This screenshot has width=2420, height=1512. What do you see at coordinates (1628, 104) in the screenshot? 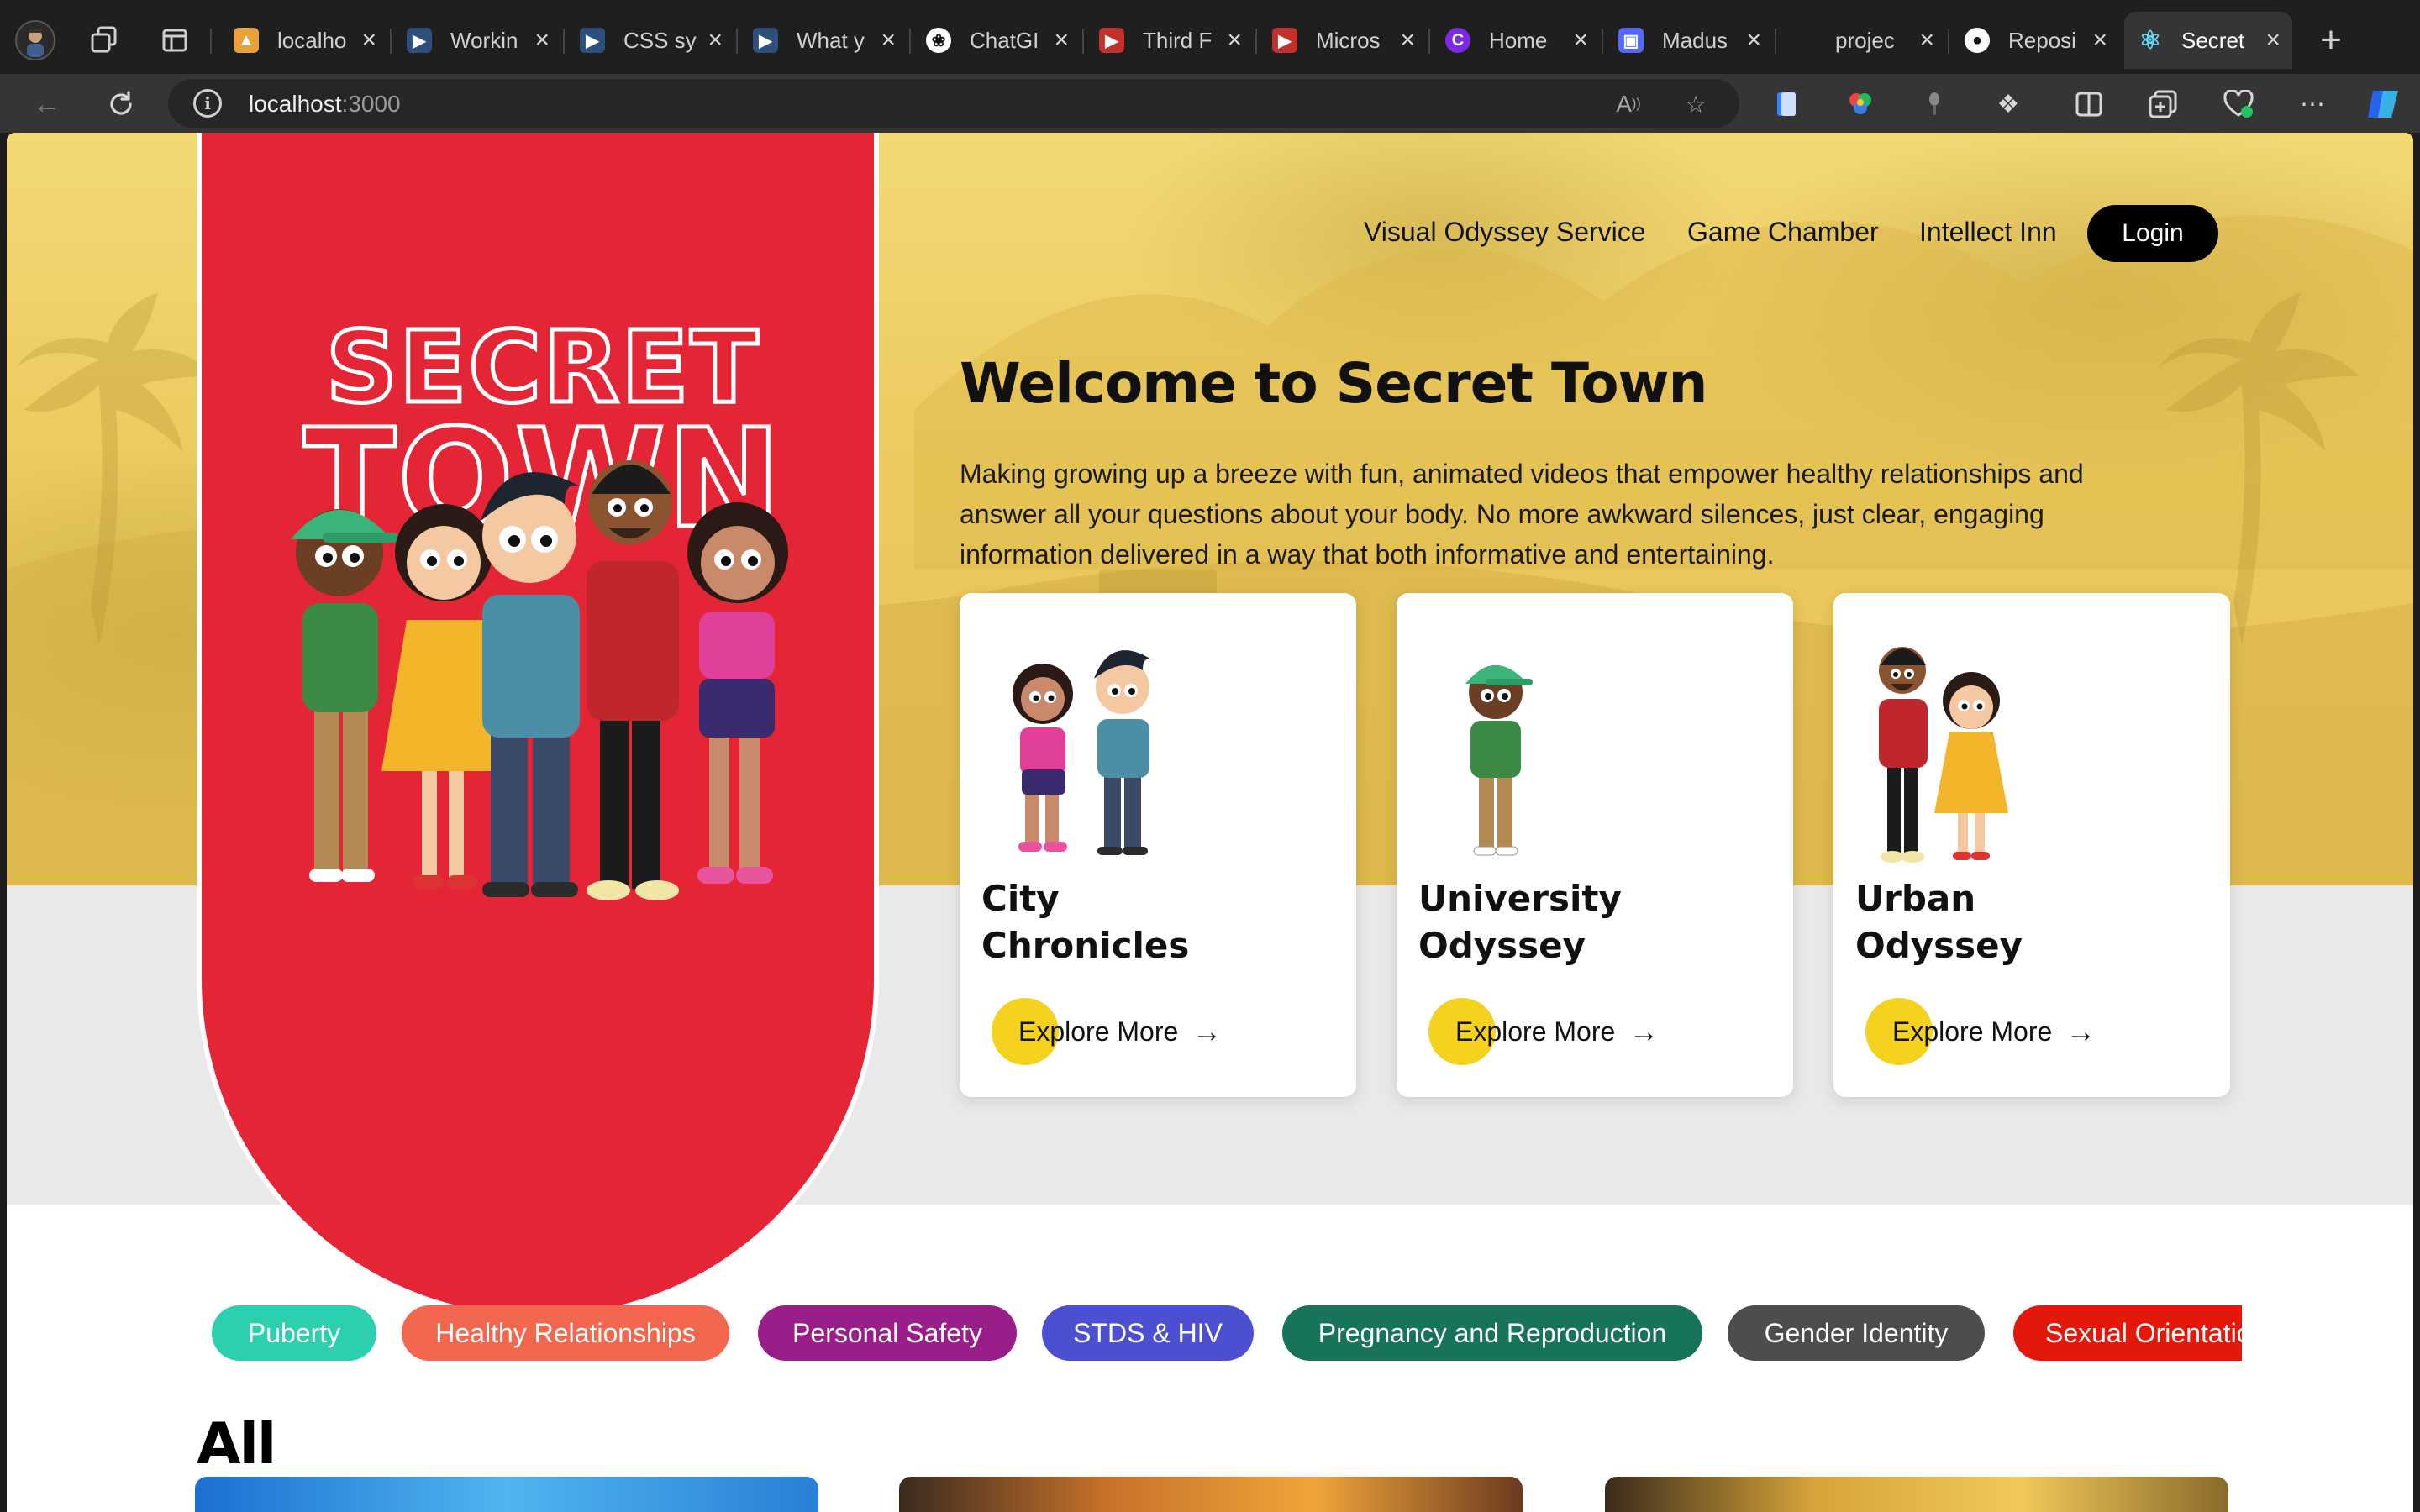
I see `read-aloud-icon: A))` at bounding box center [1628, 104].